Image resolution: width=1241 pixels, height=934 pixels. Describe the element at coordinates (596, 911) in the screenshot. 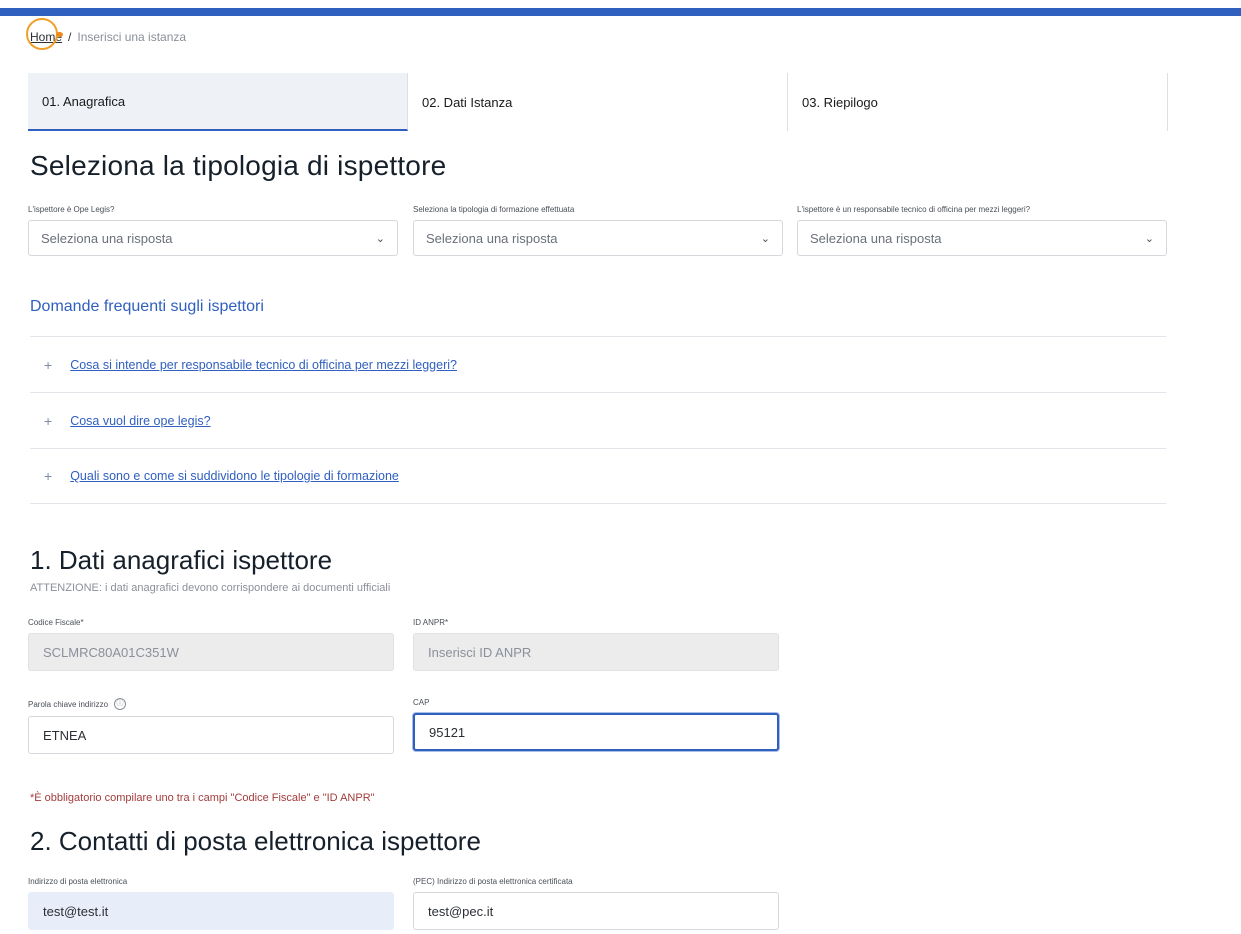

I see `pec-field: test@pec.it` at that location.